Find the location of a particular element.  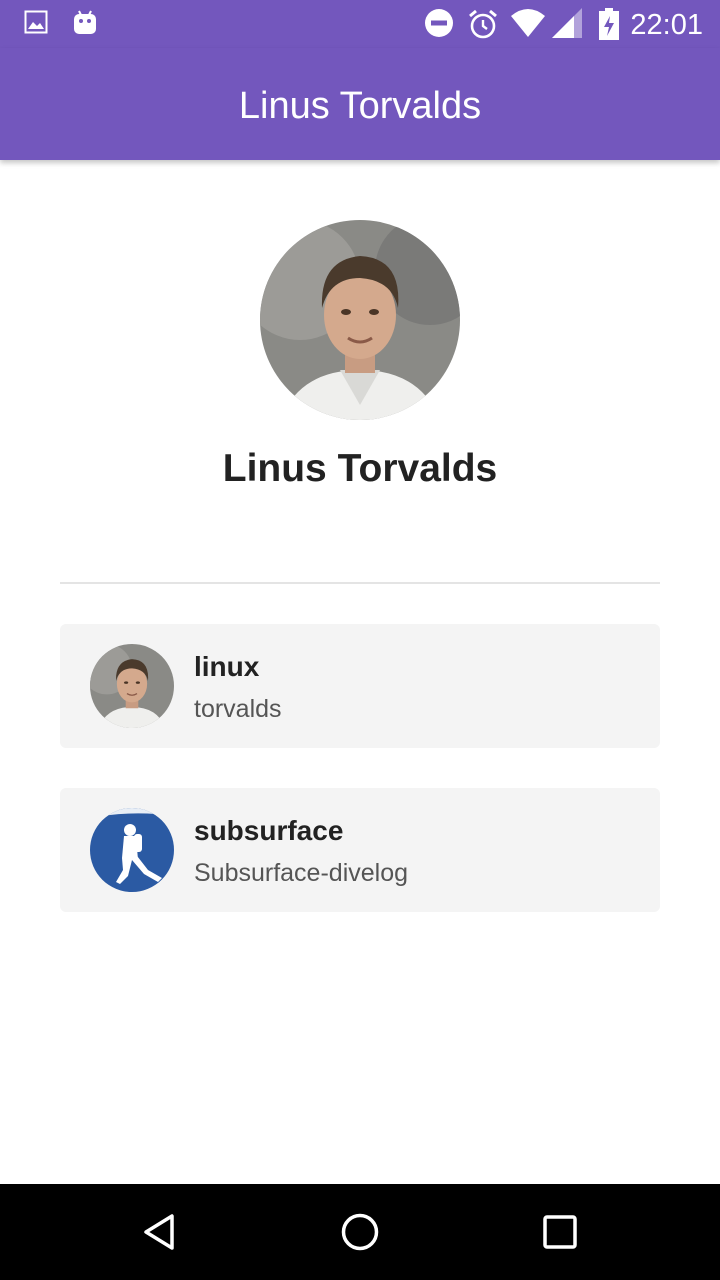

profile-name: Linus Torvalds is located at coordinates (360, 468).